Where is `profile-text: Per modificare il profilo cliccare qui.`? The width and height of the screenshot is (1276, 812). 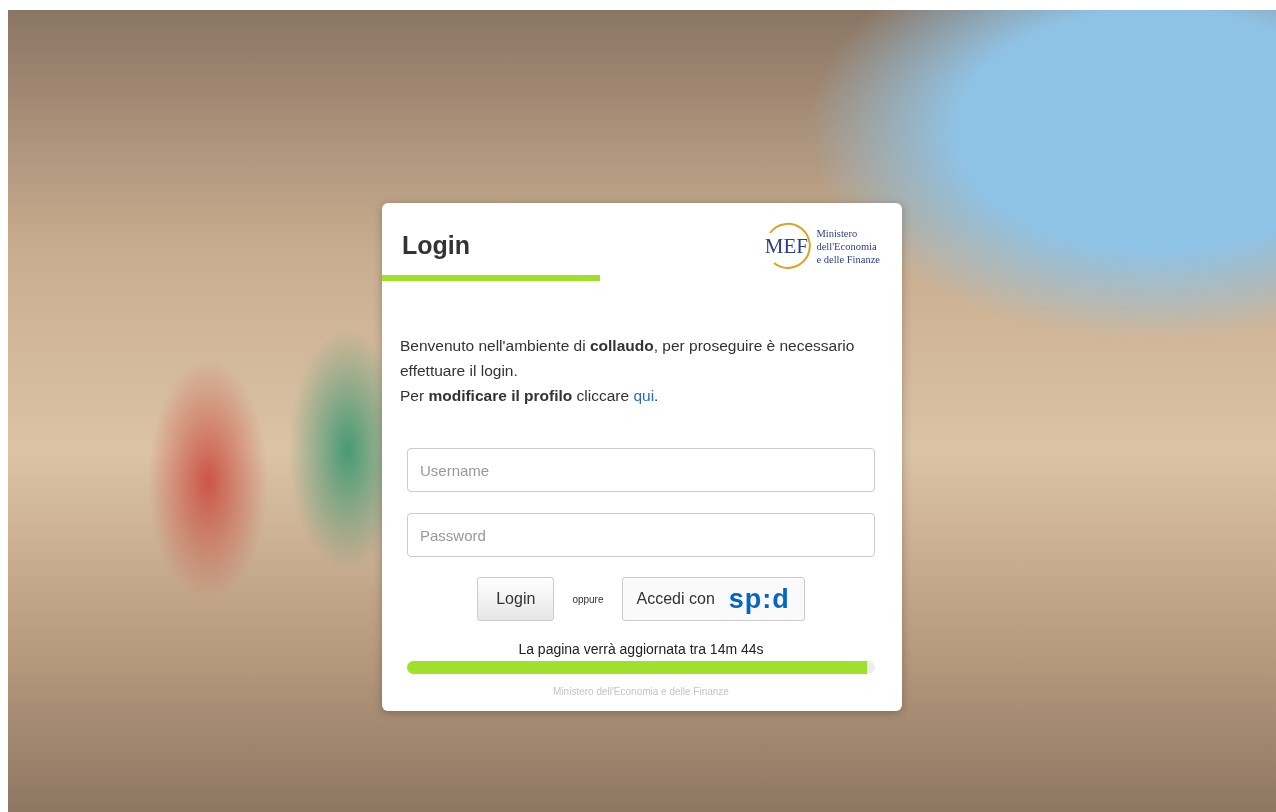
profile-text: Per modificare il profilo cliccare qui. is located at coordinates (530, 396).